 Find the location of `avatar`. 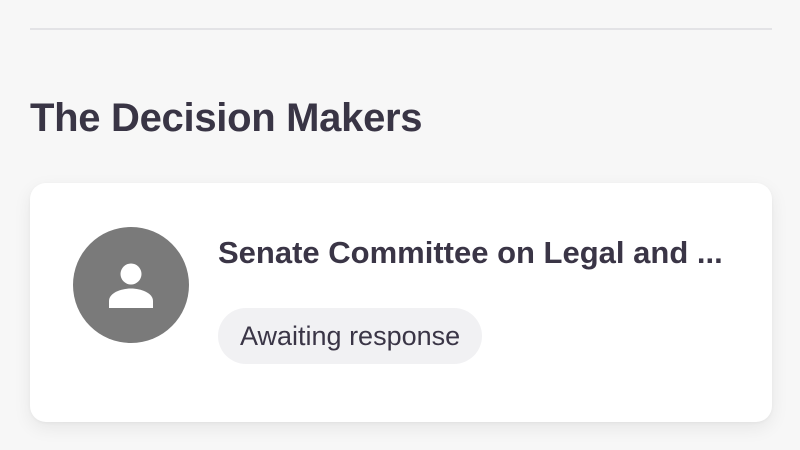

avatar is located at coordinates (131, 285).